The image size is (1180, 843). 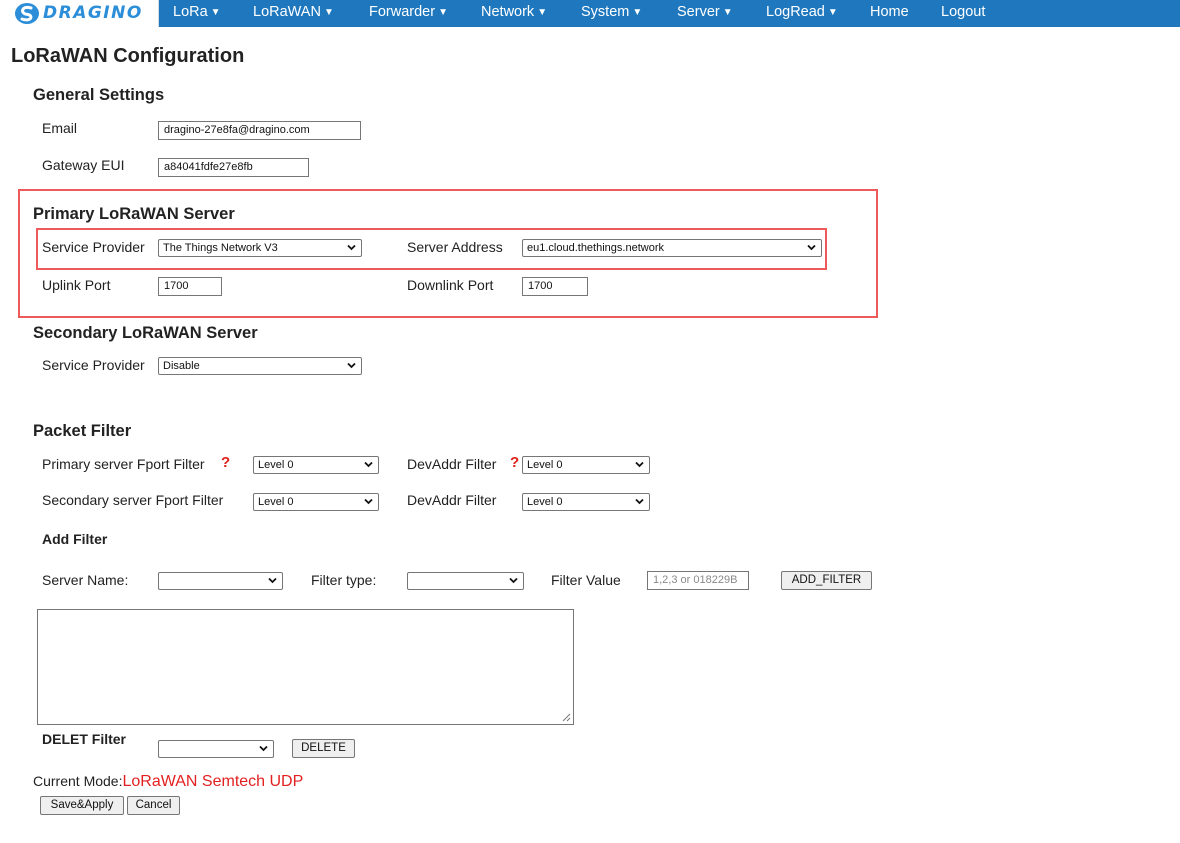 I want to click on add-filter-title: Add Filter, so click(x=75, y=539).